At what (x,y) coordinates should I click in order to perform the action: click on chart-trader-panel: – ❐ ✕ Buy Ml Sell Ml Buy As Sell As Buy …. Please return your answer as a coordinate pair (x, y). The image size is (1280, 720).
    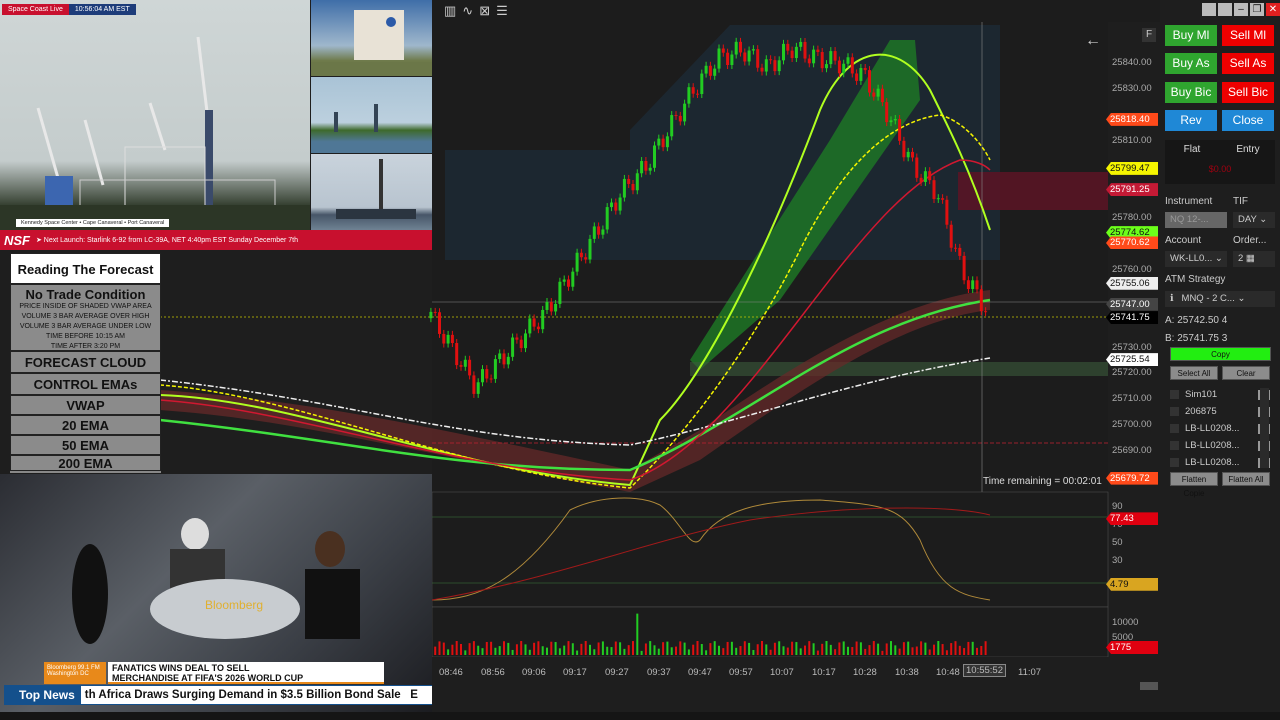
    Looking at the image, I should click on (1220, 360).